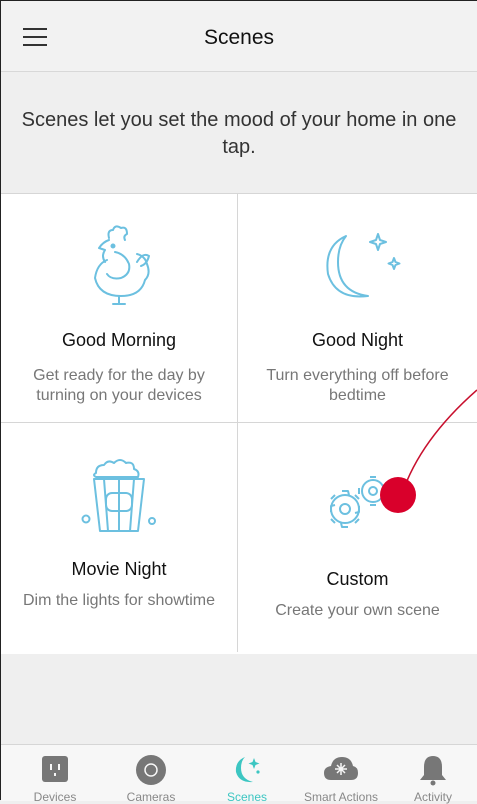  Describe the element at coordinates (357, 610) in the screenshot. I see `scene-description: Create your own scene` at that location.